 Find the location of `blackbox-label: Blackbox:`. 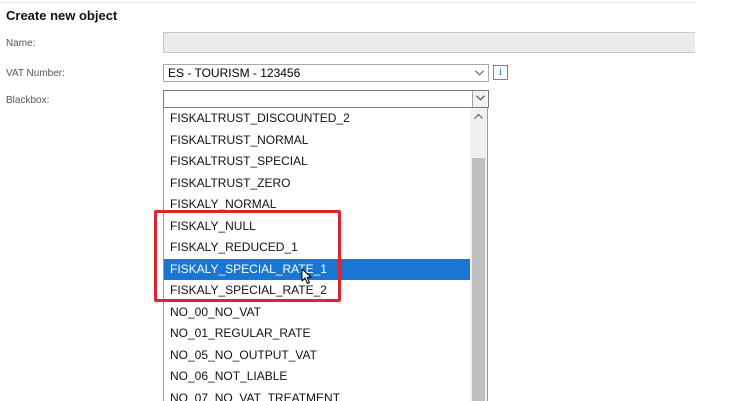

blackbox-label: Blackbox: is located at coordinates (28, 100).